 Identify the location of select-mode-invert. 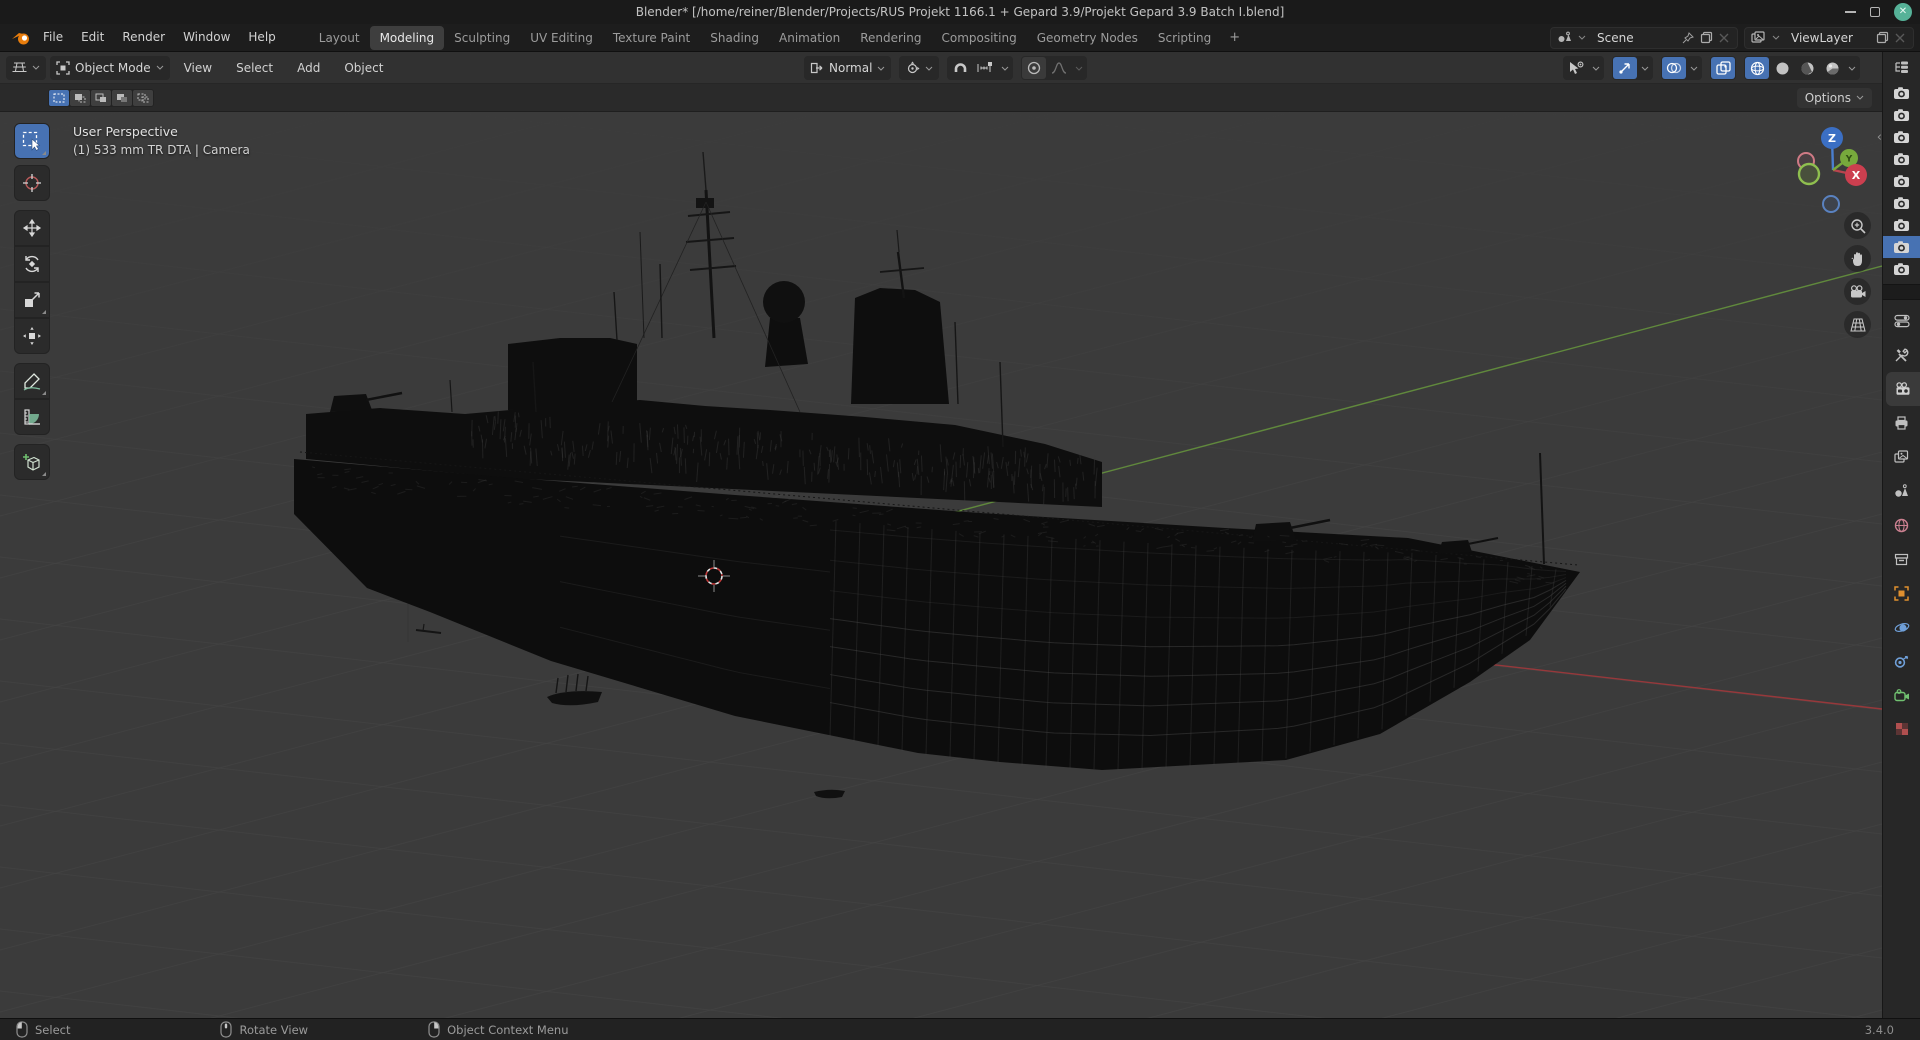
(122, 97).